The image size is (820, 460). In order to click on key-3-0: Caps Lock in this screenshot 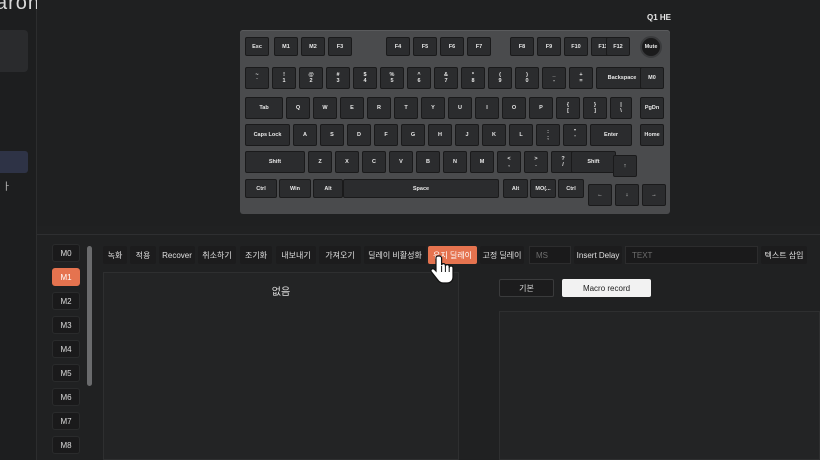, I will do `click(267, 135)`.